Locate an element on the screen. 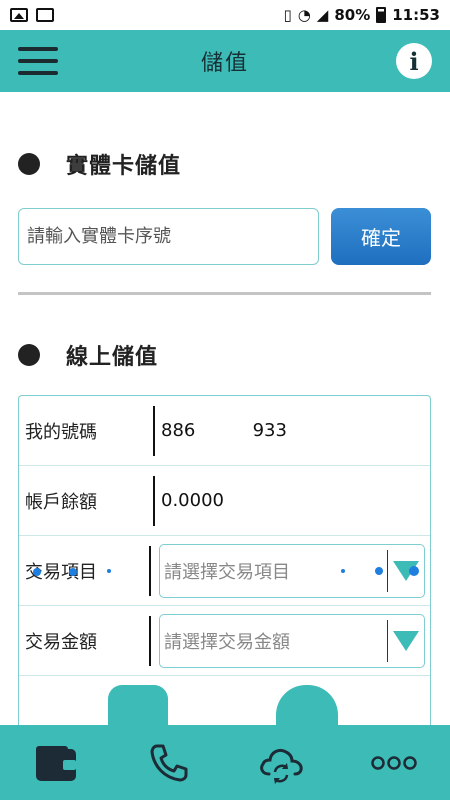 This screenshot has height=800, width=450. wifi-icon: ◔ is located at coordinates (304, 15).